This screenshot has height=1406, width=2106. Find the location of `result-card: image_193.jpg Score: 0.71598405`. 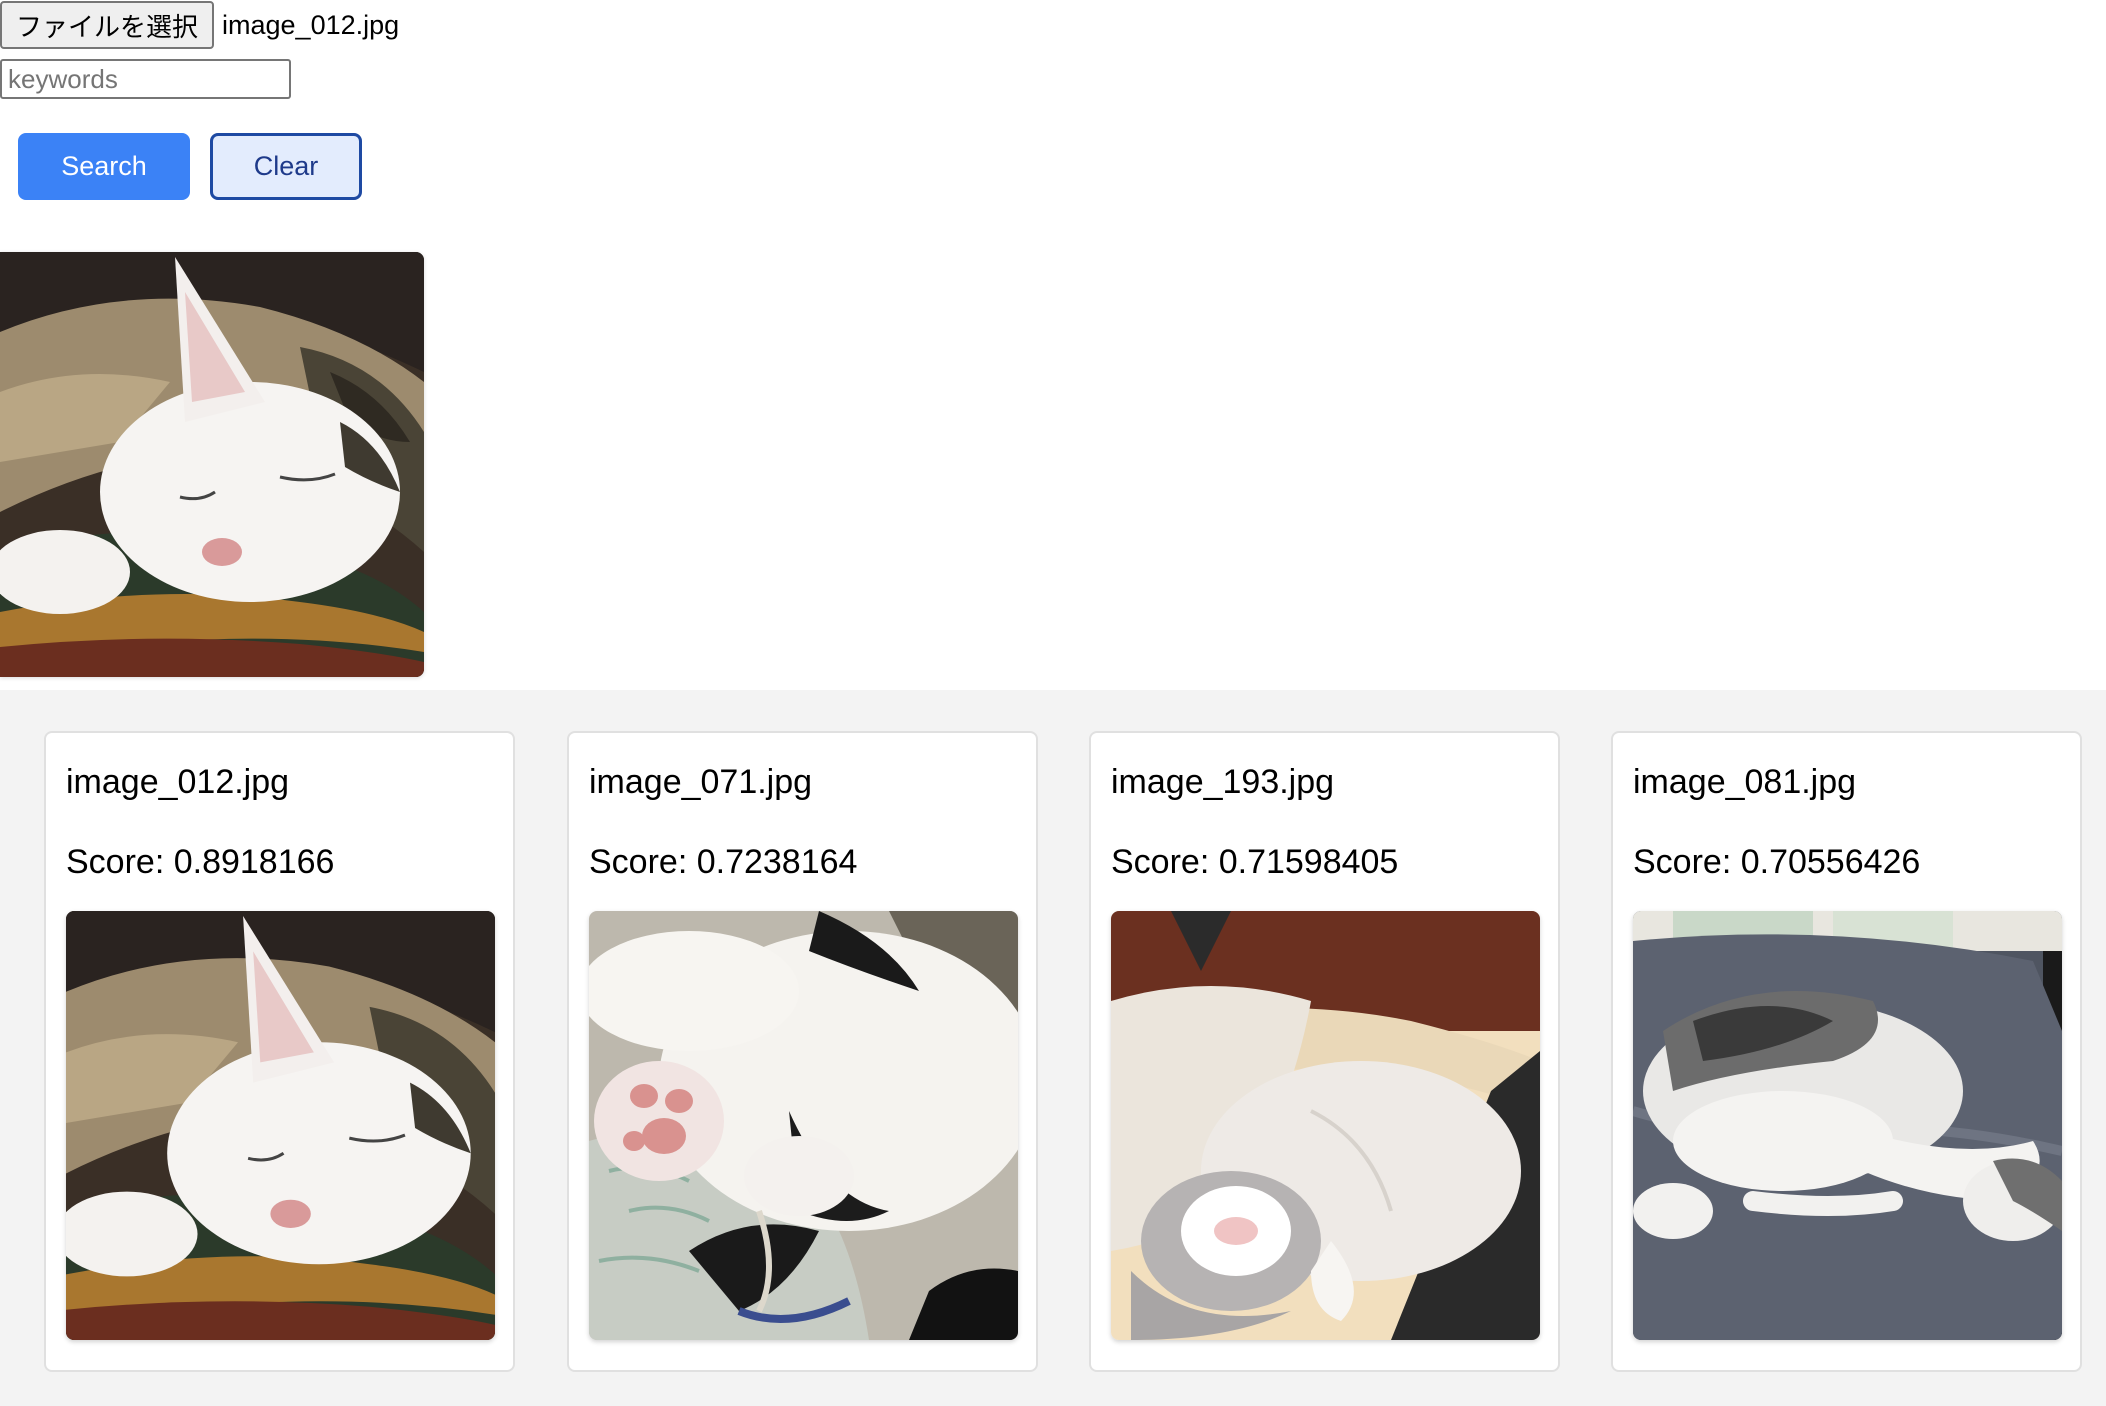

result-card: image_193.jpg Score: 0.71598405 is located at coordinates (1324, 1051).